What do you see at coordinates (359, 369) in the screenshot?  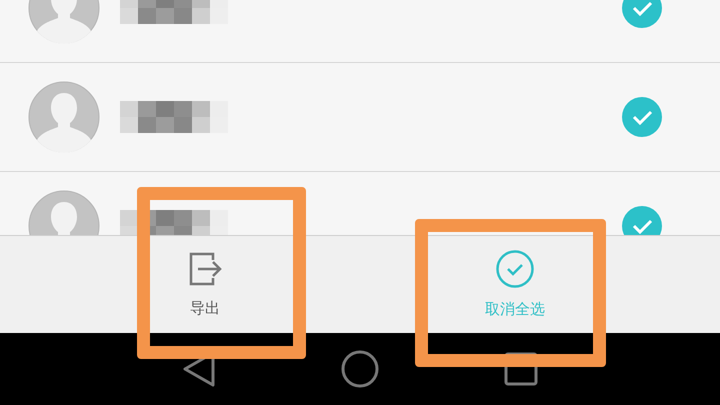 I see `home-icon` at bounding box center [359, 369].